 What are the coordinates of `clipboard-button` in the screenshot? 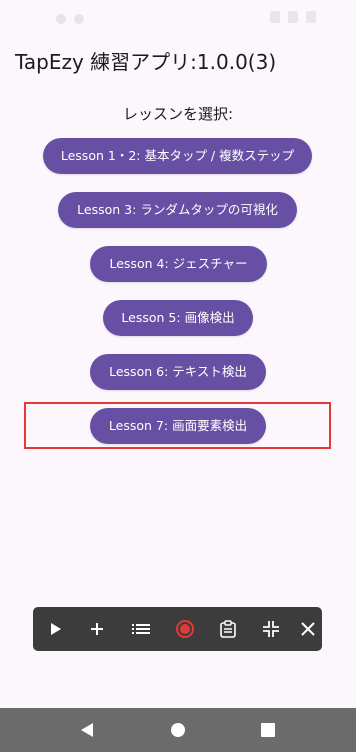 It's located at (228, 629).